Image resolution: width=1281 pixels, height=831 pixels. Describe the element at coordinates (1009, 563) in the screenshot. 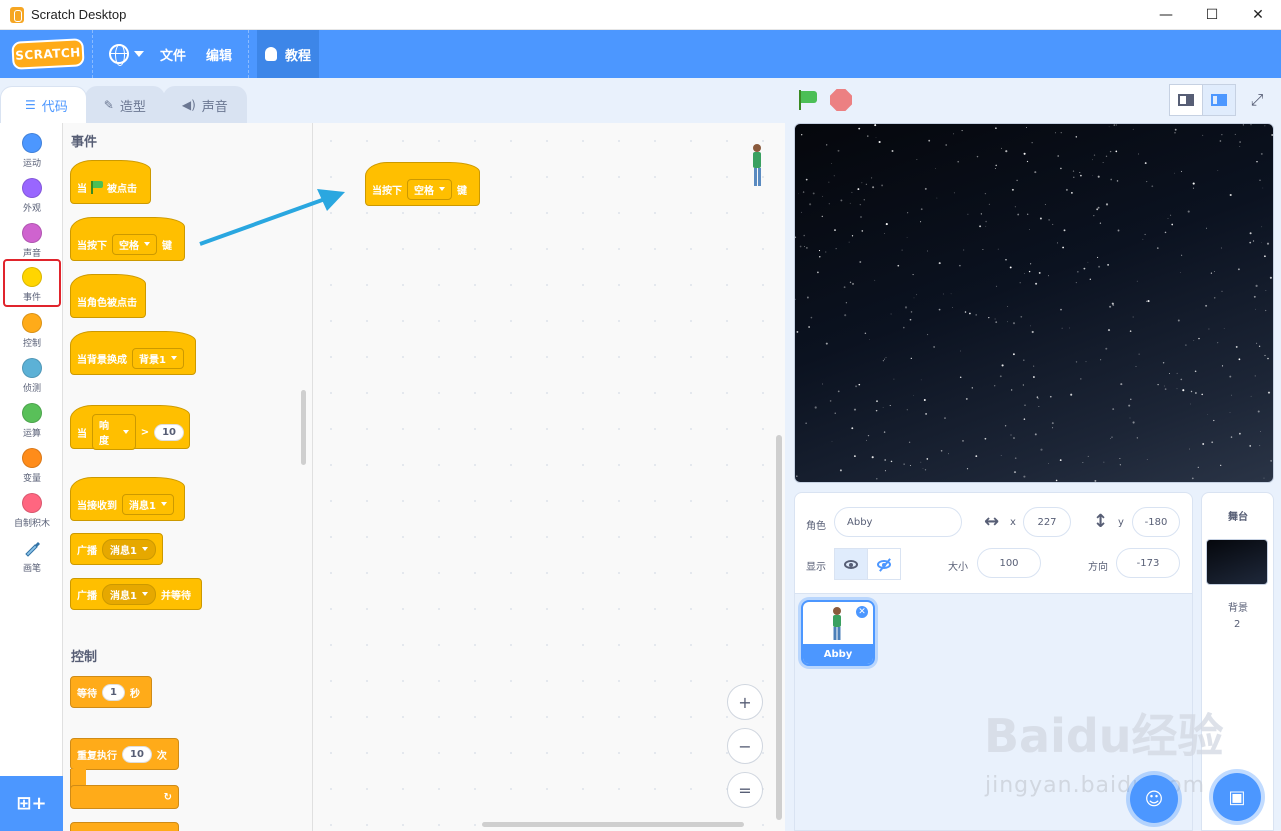

I see `size-input: 100` at that location.